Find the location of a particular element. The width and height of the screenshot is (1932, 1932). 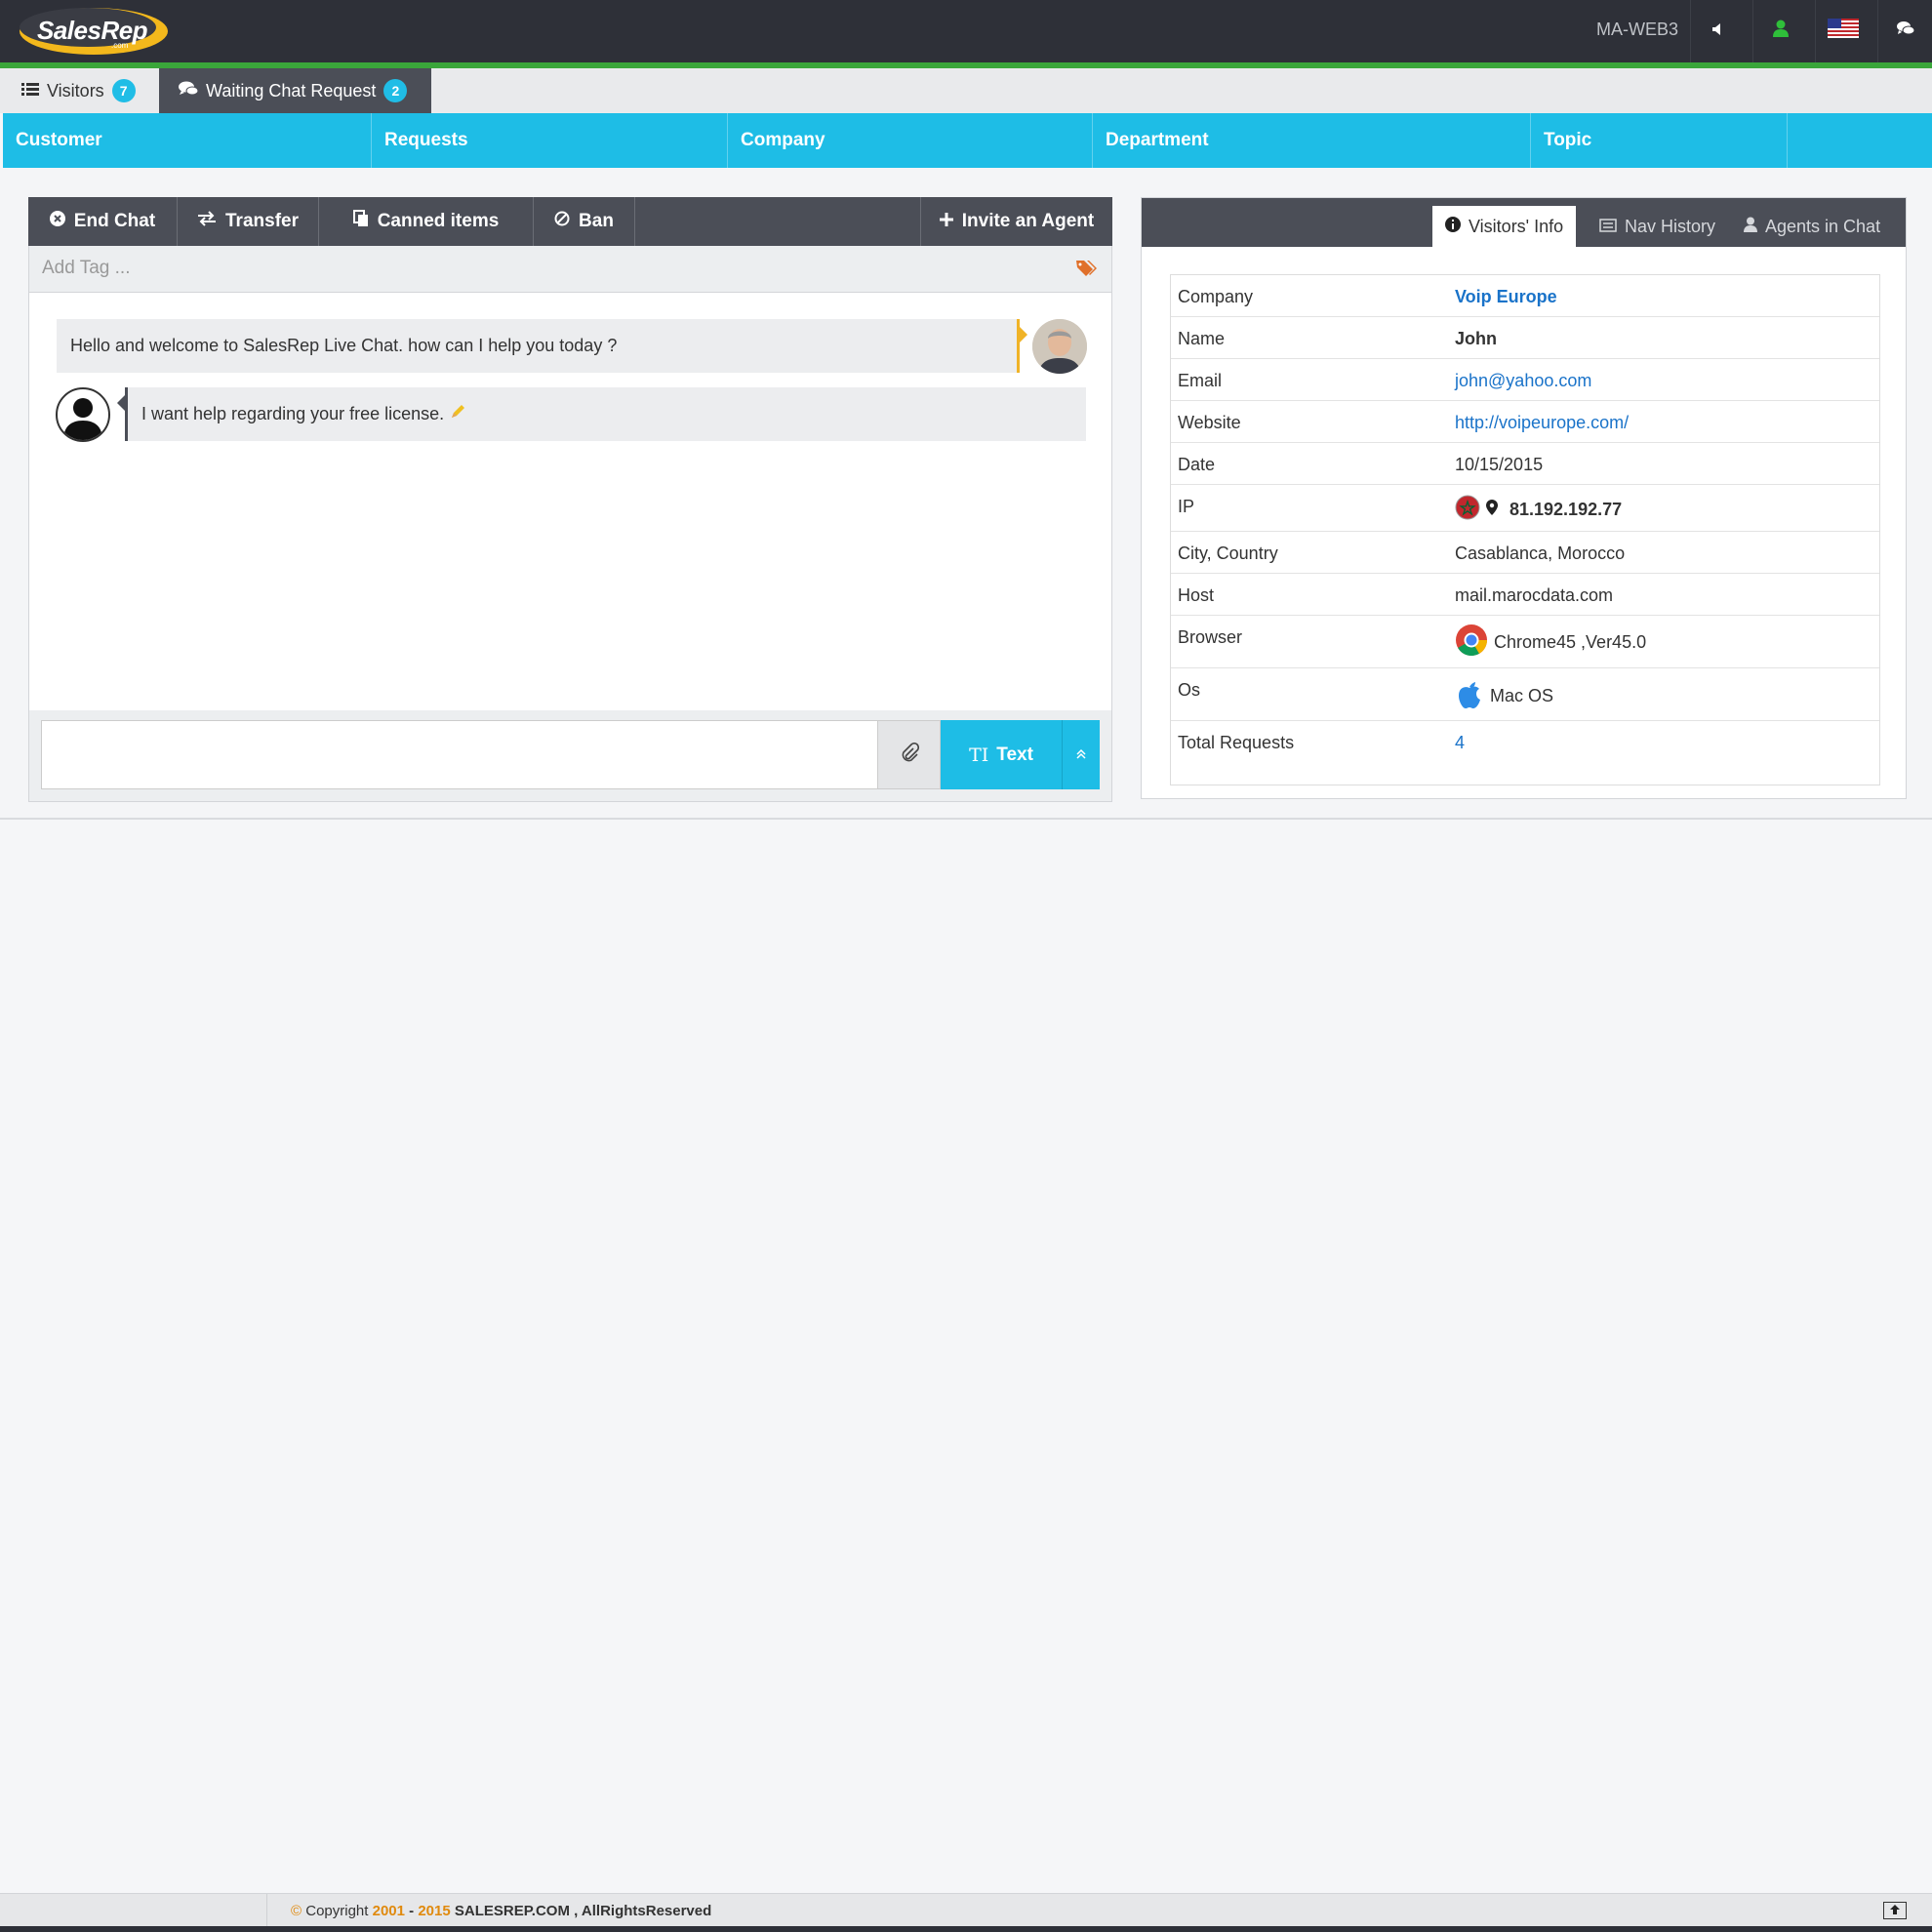

user-online-icon is located at coordinates (1780, 31).